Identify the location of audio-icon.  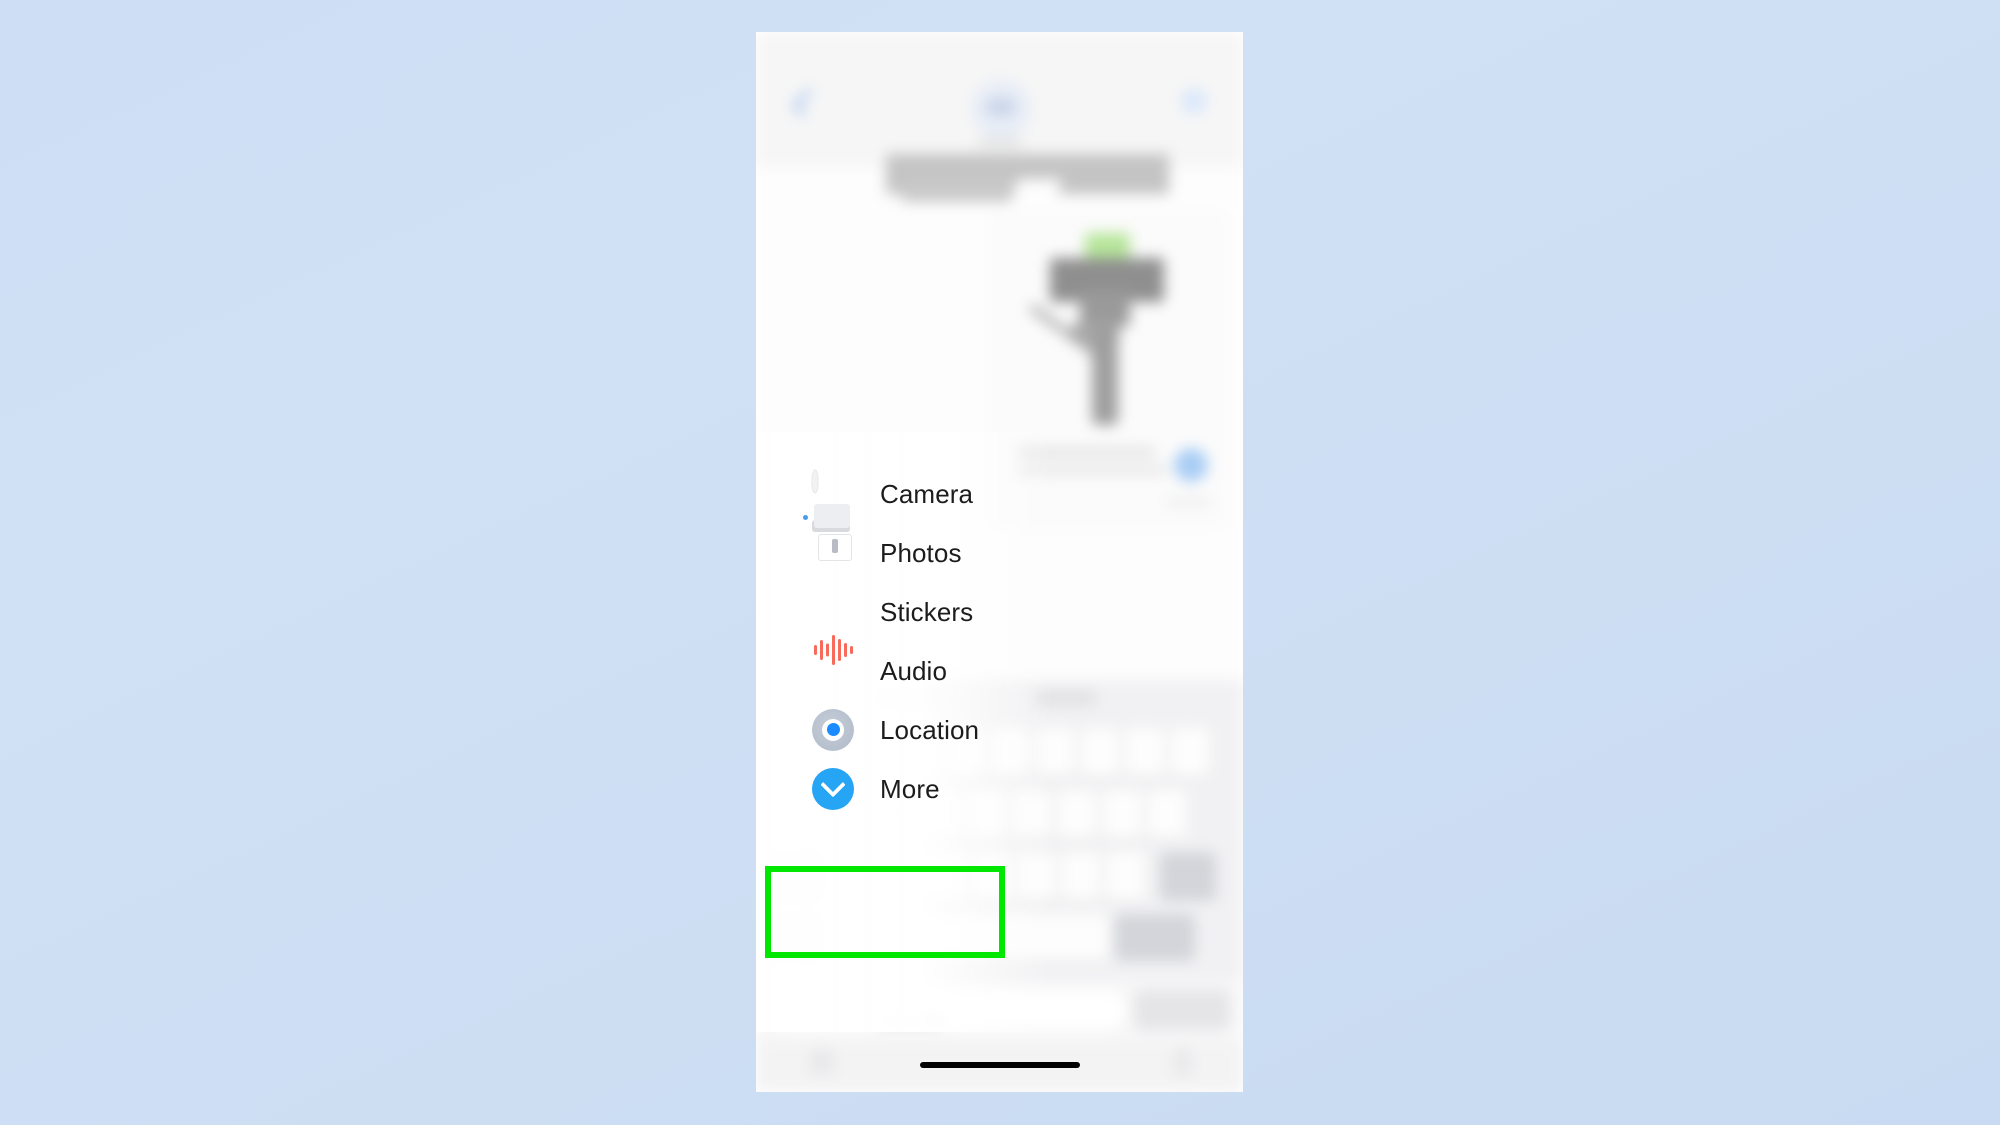
(833, 663).